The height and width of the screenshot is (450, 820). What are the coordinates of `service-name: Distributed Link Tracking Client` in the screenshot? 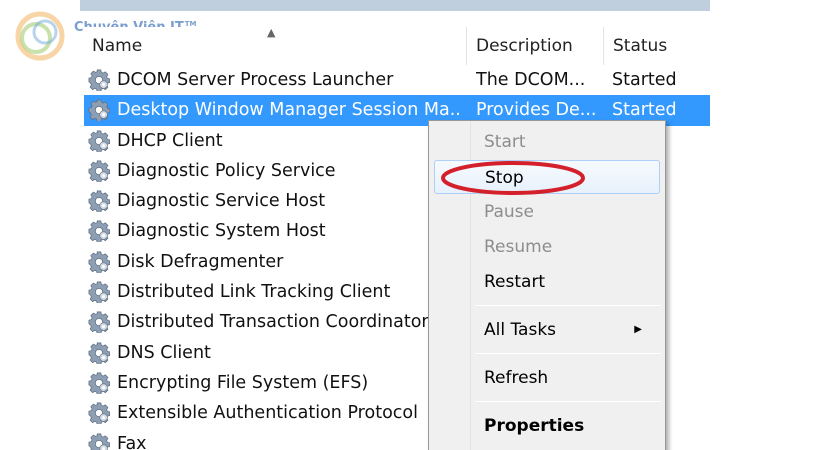 It's located at (254, 292).